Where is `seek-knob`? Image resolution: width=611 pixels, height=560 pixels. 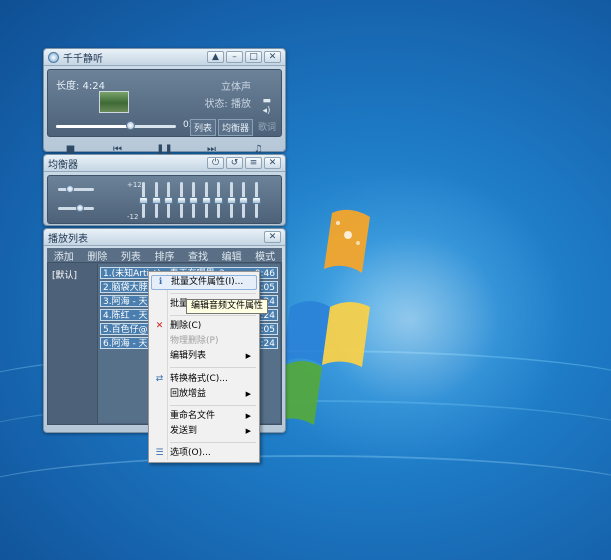
seek-knob is located at coordinates (131, 125).